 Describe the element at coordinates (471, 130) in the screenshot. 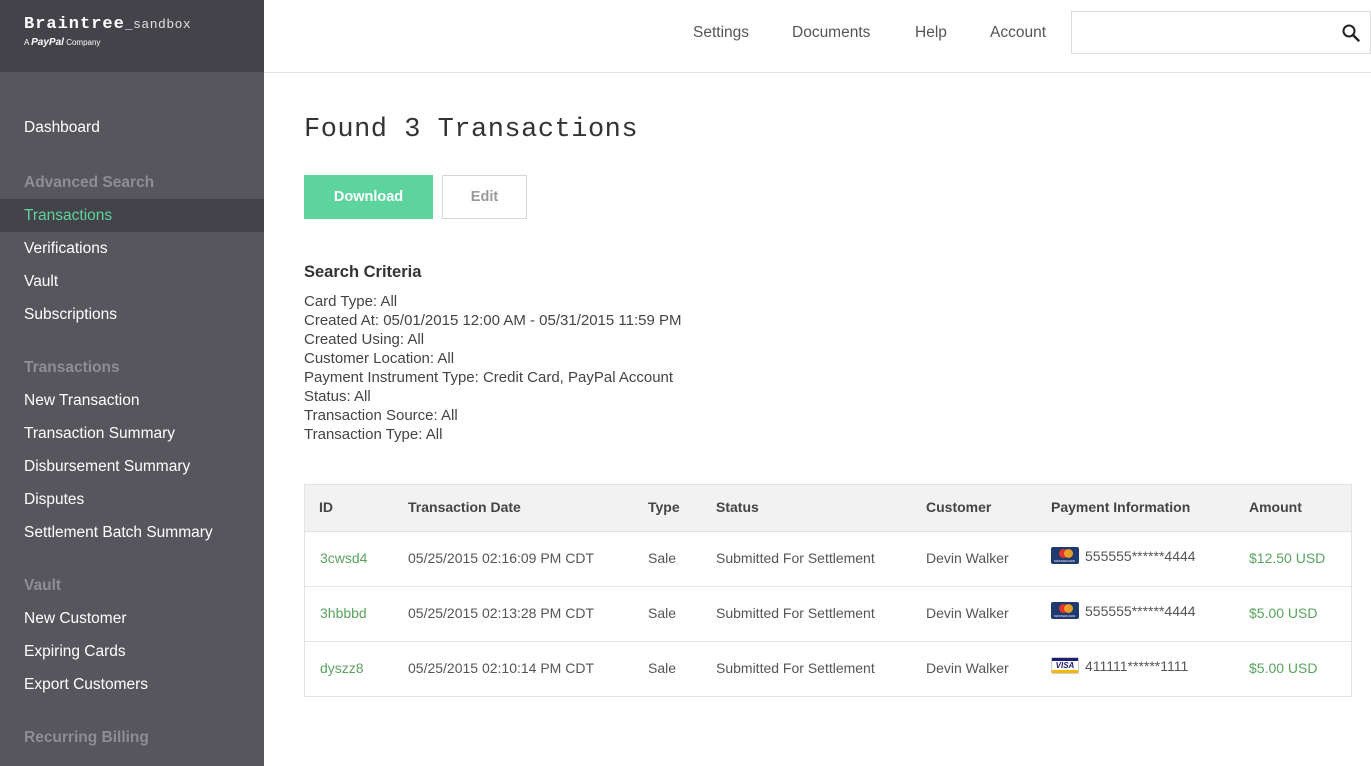

I see `page-title: Found 3 Transactions` at that location.